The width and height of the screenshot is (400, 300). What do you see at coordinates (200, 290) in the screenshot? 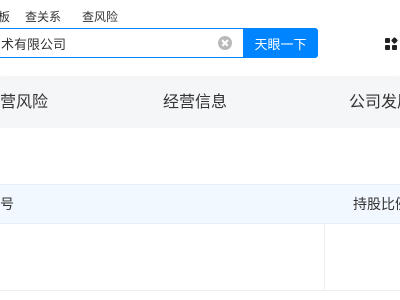
I see `table-row-divider` at bounding box center [200, 290].